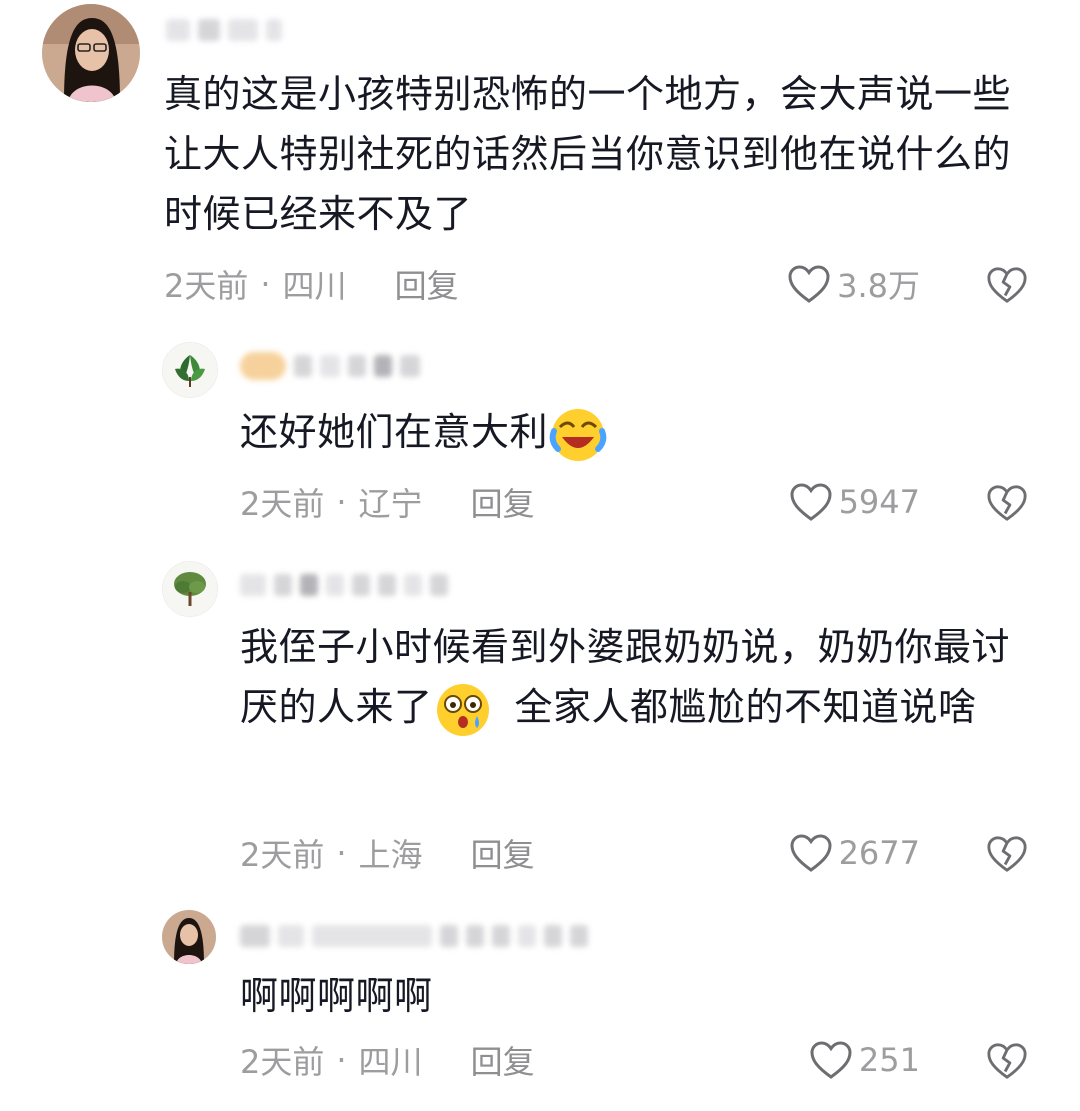 This screenshot has width=1080, height=1111. I want to click on like-button: 3.8万, so click(853, 284).